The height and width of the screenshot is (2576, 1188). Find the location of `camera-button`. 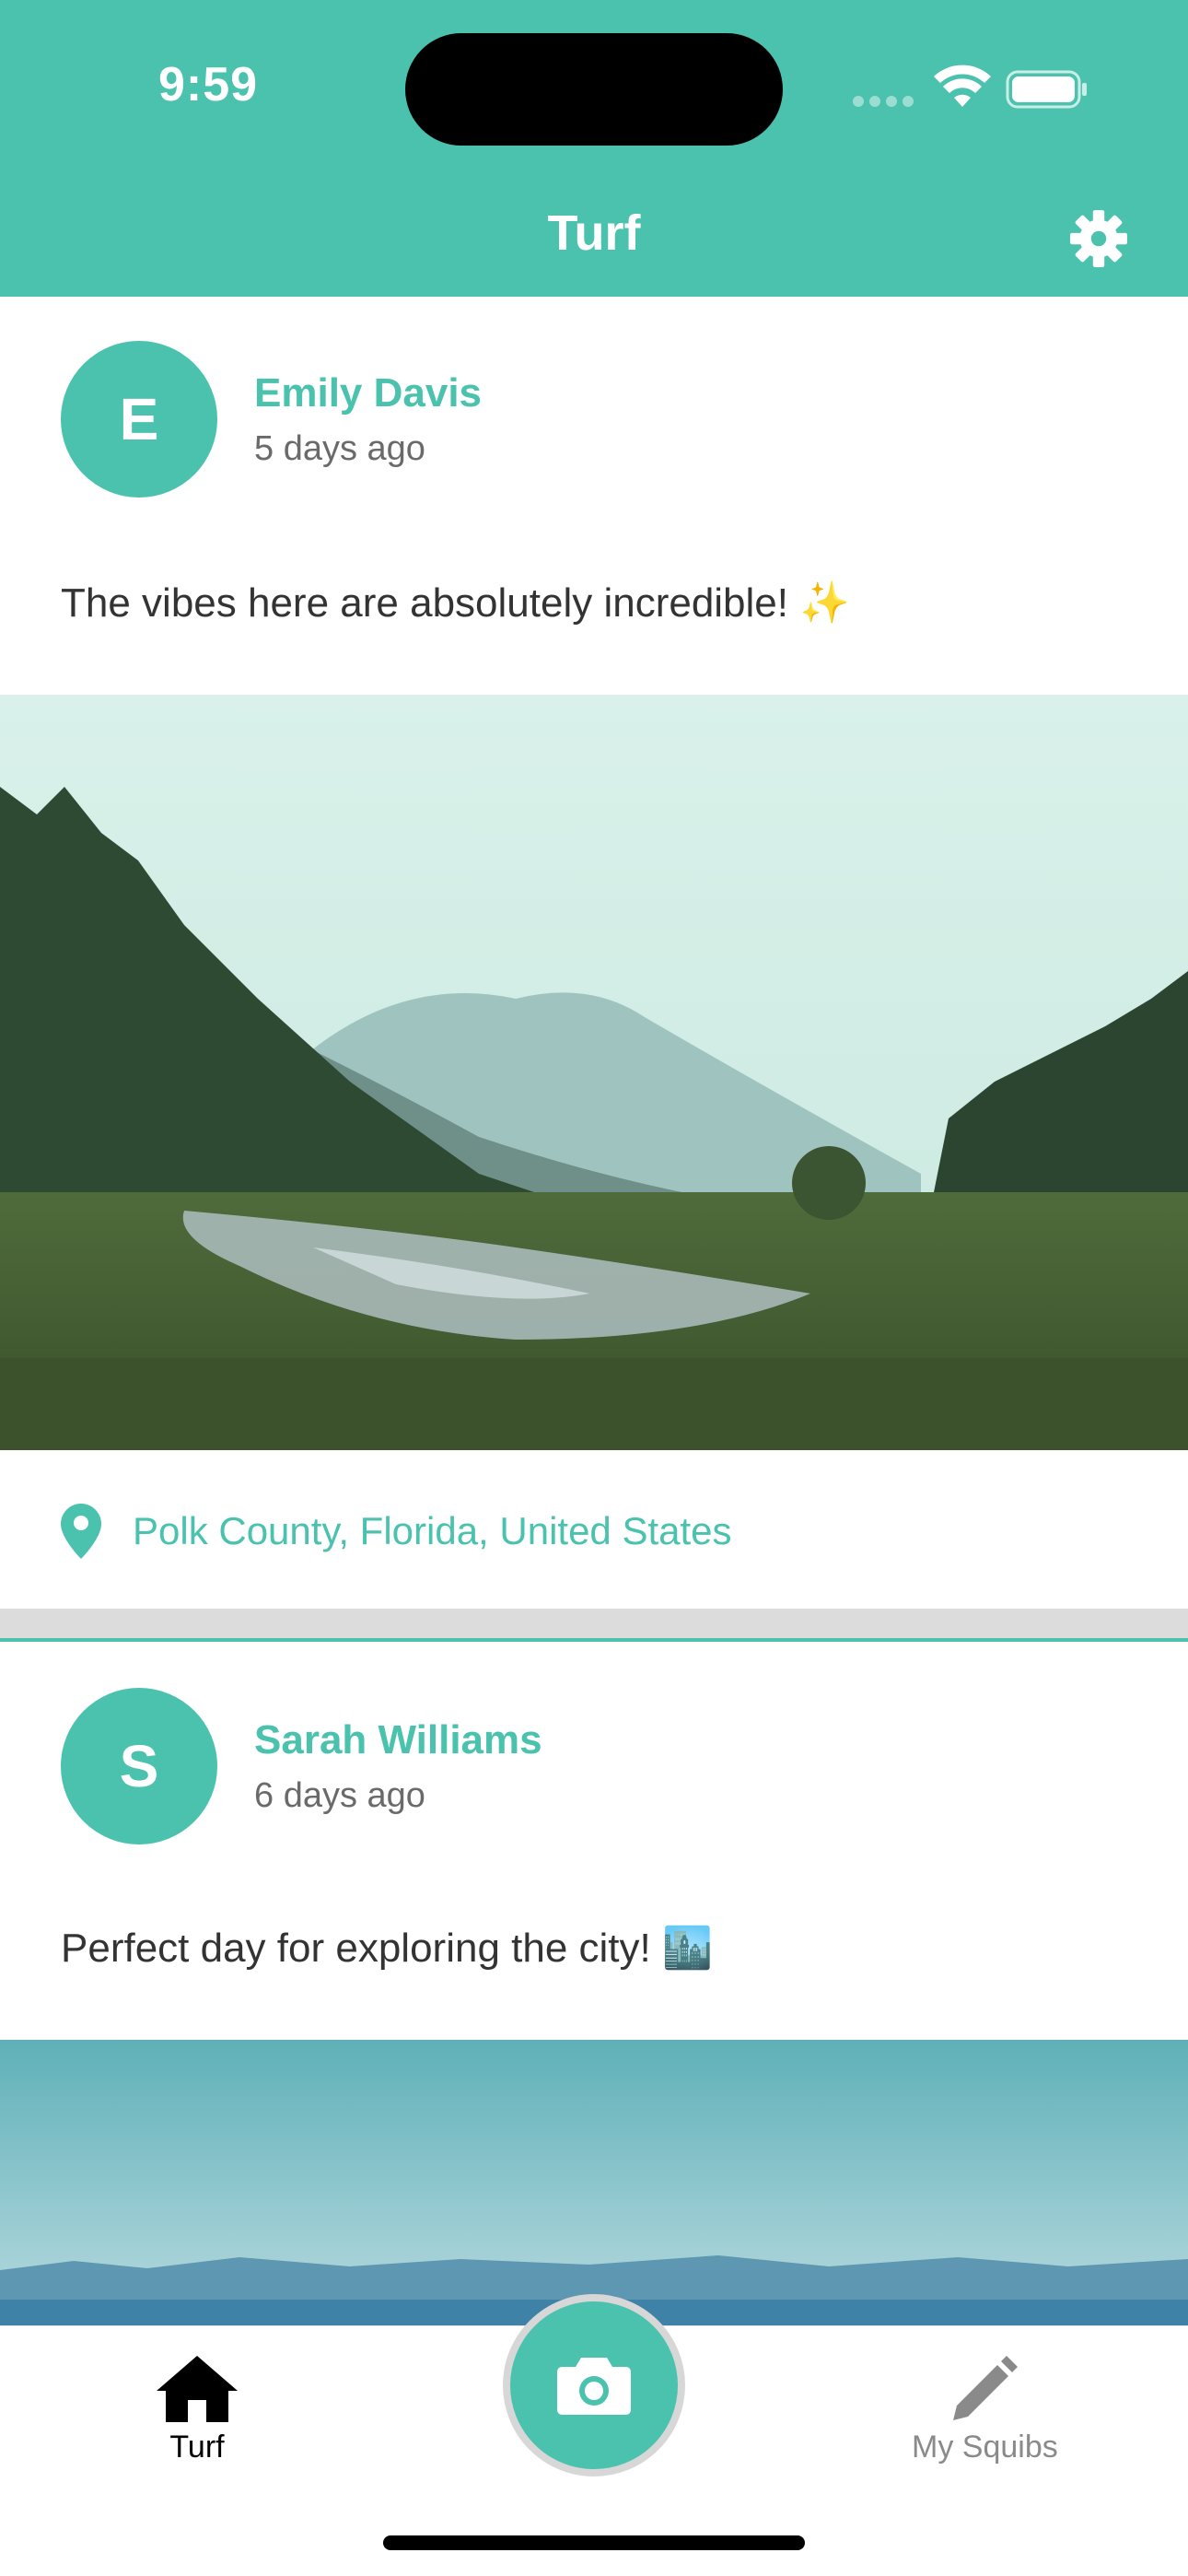

camera-button is located at coordinates (594, 2385).